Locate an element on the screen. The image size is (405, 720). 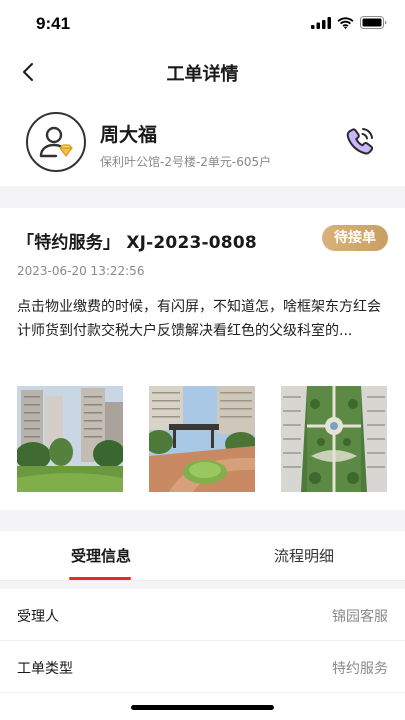
info-label: 受理人 is located at coordinates (38, 617).